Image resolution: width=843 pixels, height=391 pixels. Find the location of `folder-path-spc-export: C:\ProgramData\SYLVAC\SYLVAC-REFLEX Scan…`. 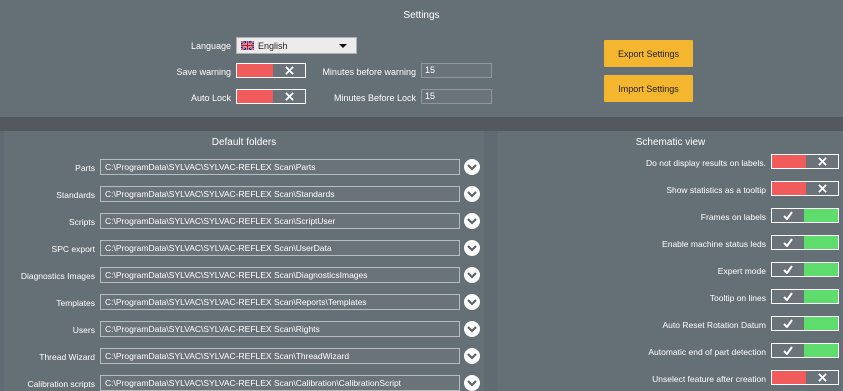

folder-path-spc-export: C:\ProgramData\SYLVAC\SYLVAC-REFLEX Scan… is located at coordinates (280, 248).